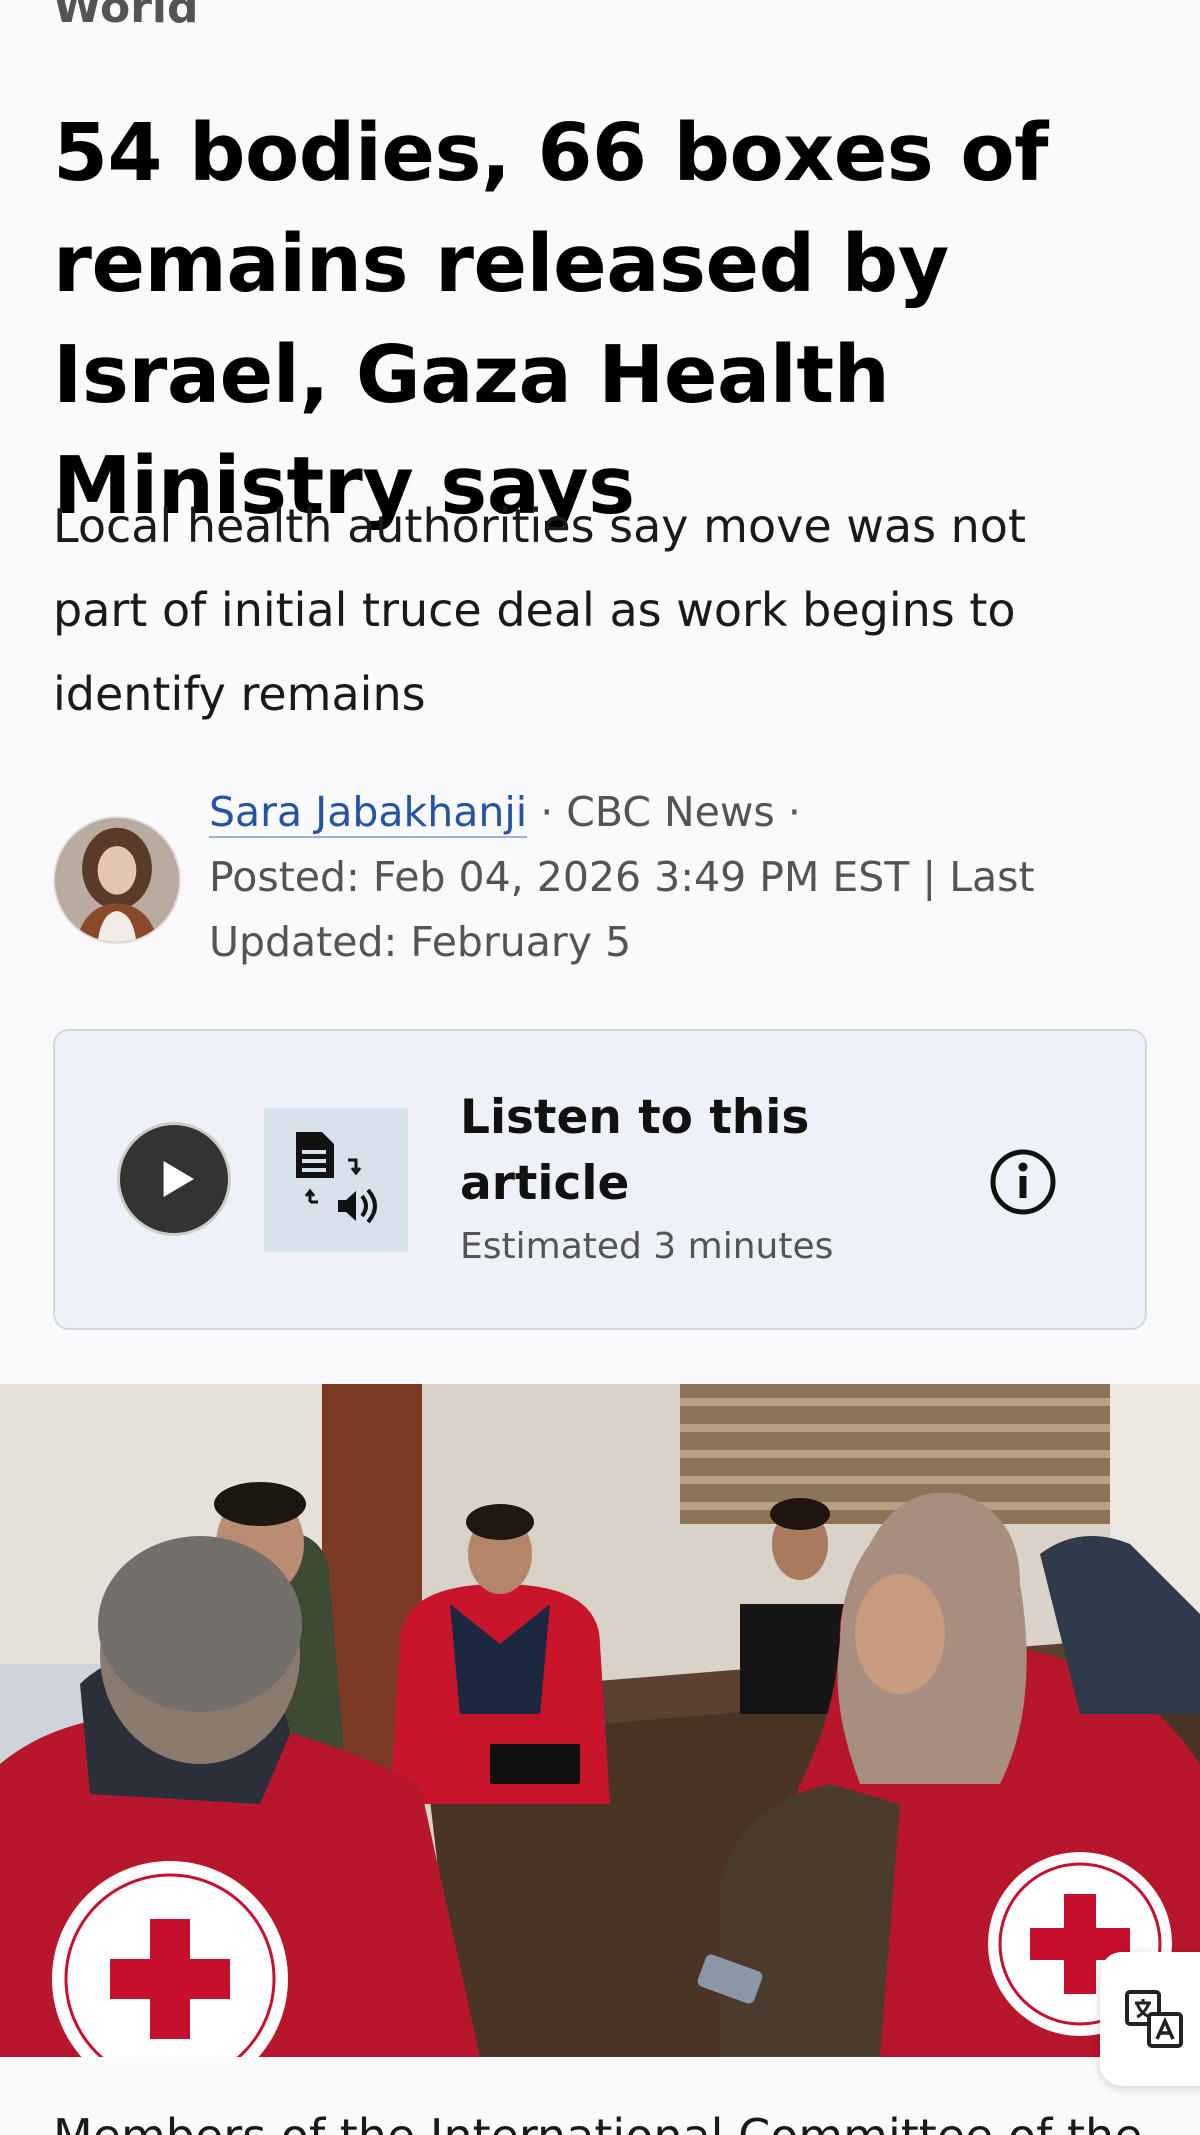  What do you see at coordinates (178, 1179) in the screenshot?
I see `play-icon` at bounding box center [178, 1179].